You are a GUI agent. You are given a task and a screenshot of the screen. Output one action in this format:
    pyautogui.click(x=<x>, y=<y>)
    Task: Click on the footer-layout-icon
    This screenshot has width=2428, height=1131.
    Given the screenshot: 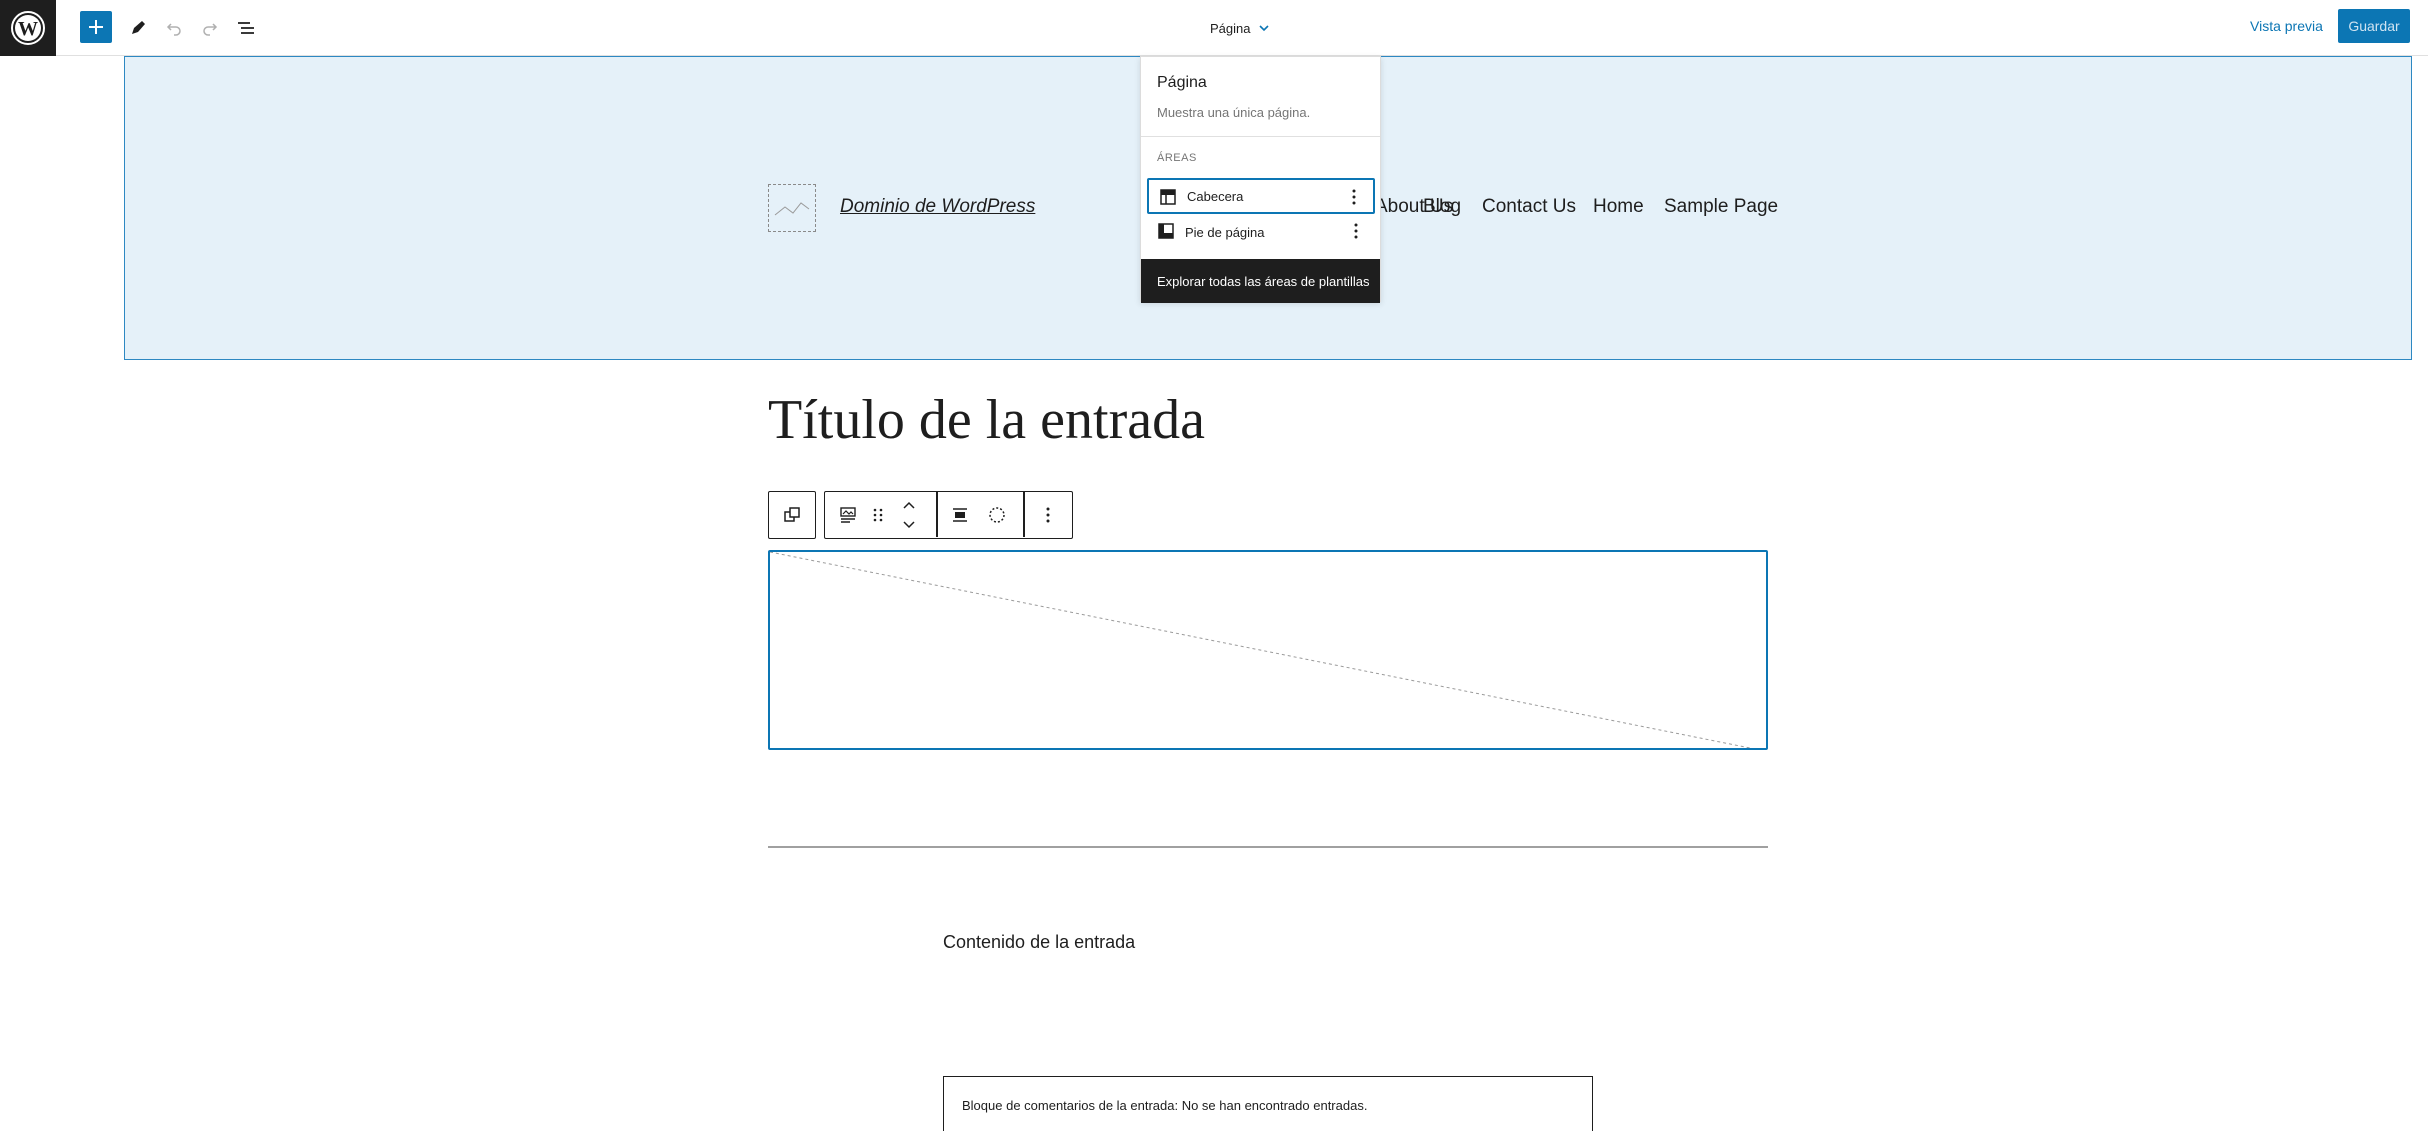 What is the action you would take?
    pyautogui.click(x=1166, y=231)
    